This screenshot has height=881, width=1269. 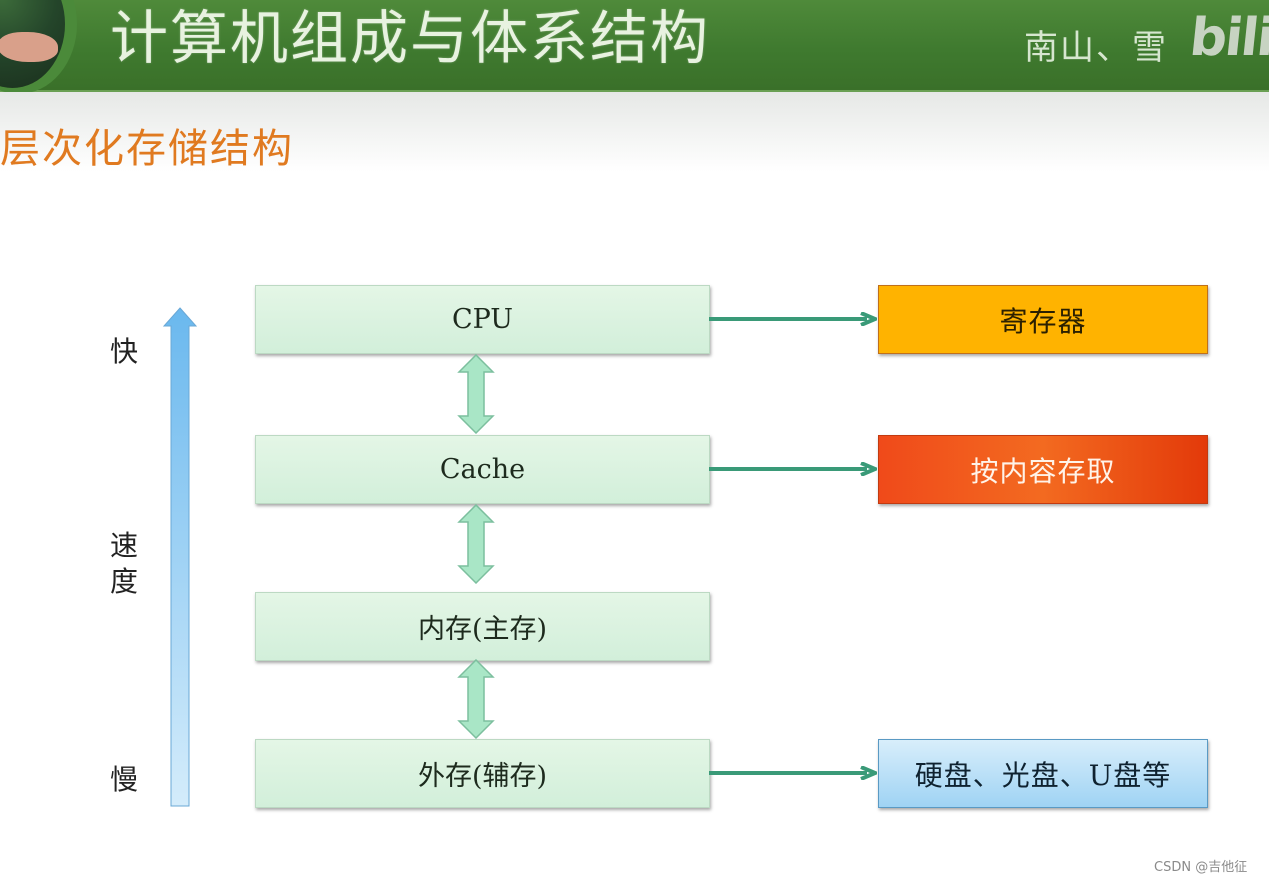 I want to click on level-label: 外存(辅存), so click(x=482, y=776).